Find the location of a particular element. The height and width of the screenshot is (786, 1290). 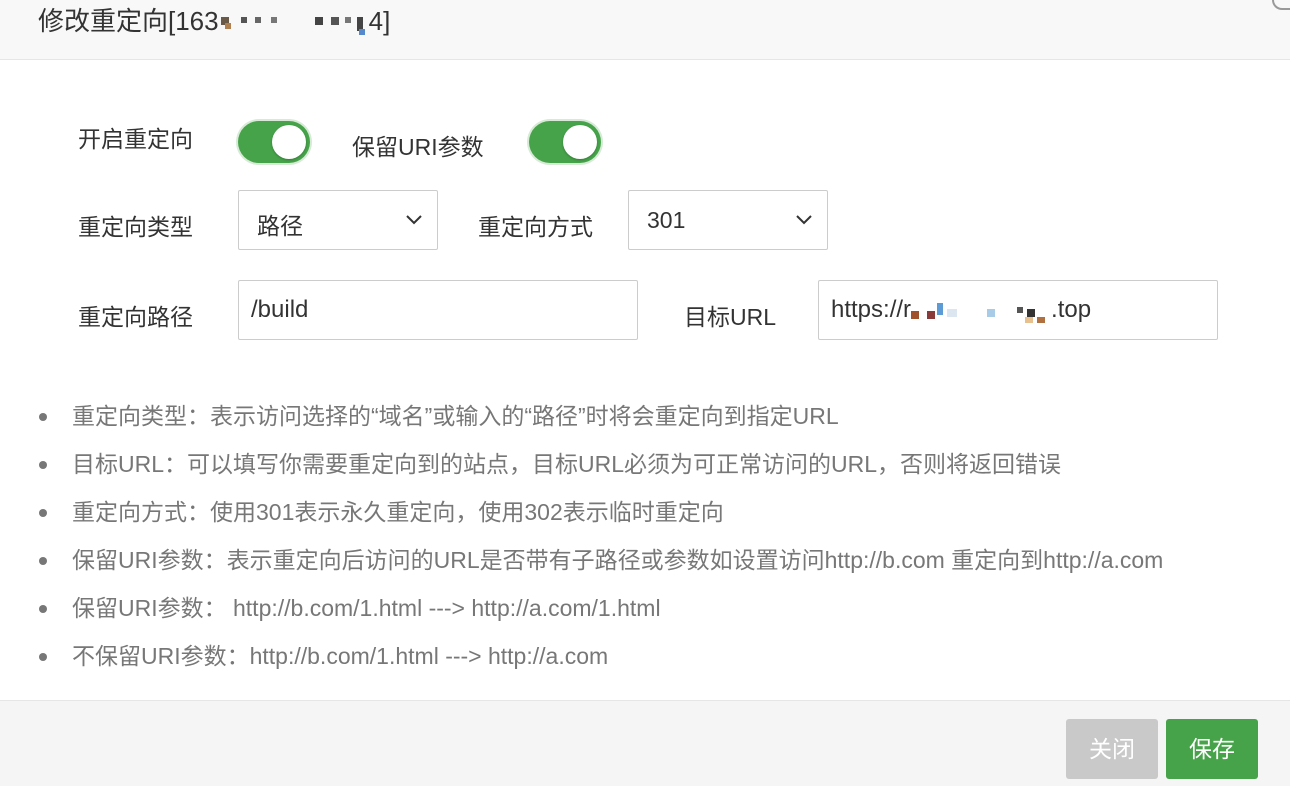

redirect-path-label: 重定向路径 is located at coordinates (135, 317).